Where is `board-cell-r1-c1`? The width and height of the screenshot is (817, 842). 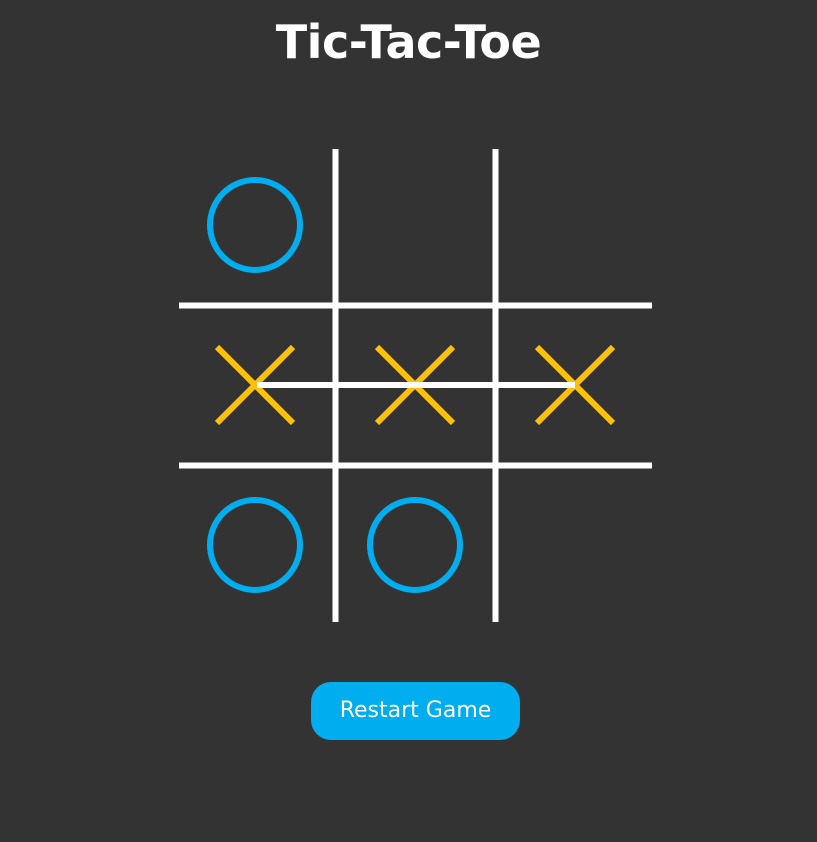 board-cell-r1-c1 is located at coordinates (255, 225).